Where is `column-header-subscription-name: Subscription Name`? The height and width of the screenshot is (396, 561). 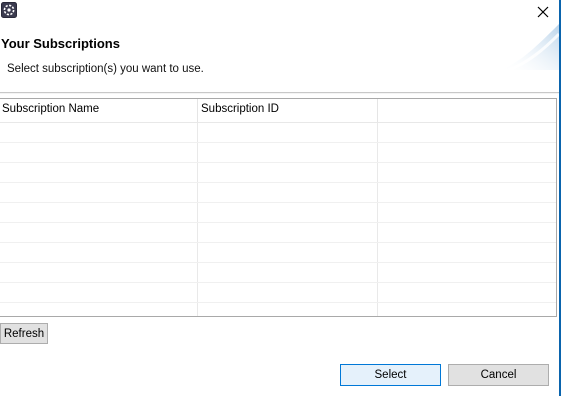 column-header-subscription-name: Subscription Name is located at coordinates (99, 110).